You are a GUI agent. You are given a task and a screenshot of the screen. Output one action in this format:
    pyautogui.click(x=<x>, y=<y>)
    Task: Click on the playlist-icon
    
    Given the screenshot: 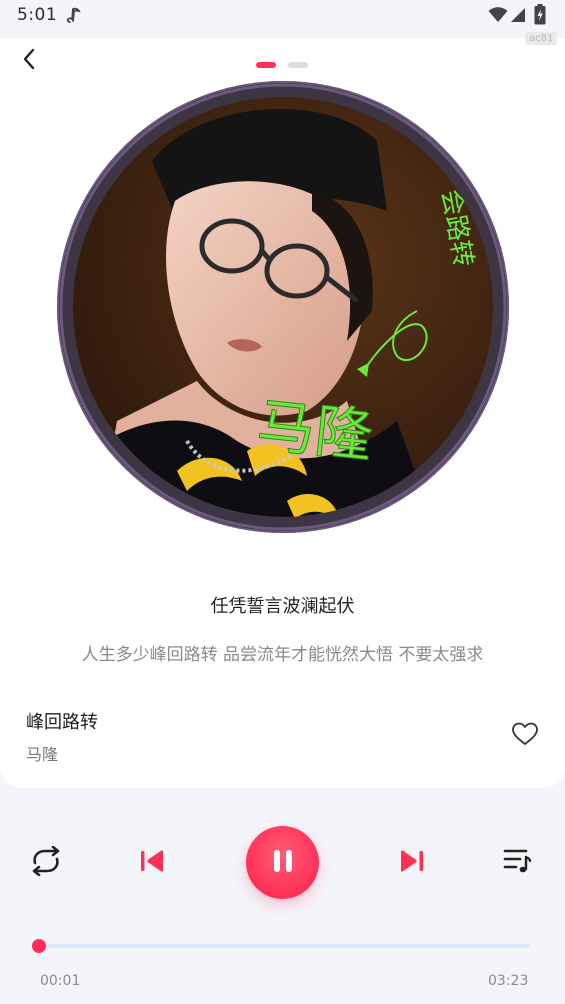 What is the action you would take?
    pyautogui.click(x=517, y=863)
    